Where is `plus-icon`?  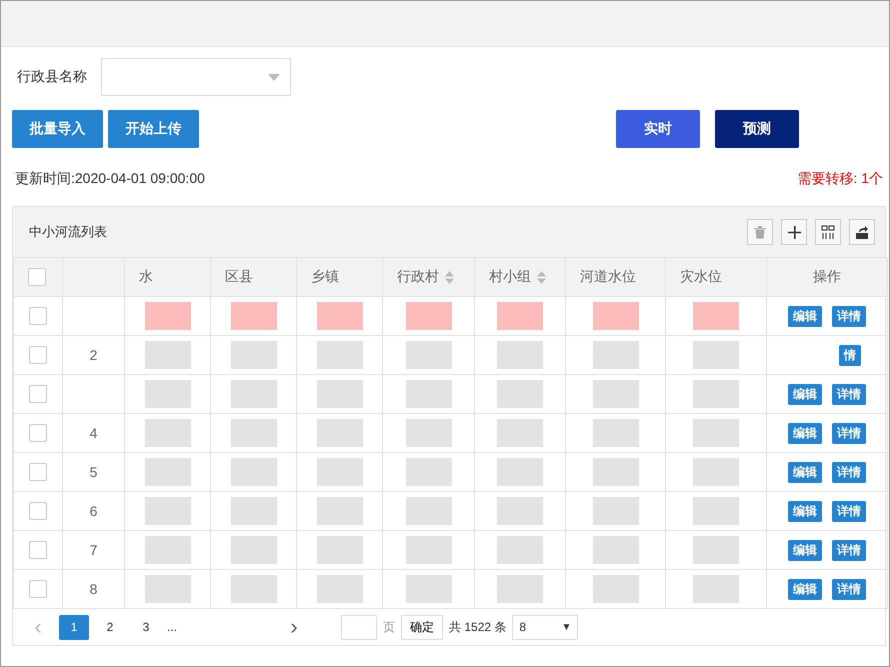 plus-icon is located at coordinates (794, 232).